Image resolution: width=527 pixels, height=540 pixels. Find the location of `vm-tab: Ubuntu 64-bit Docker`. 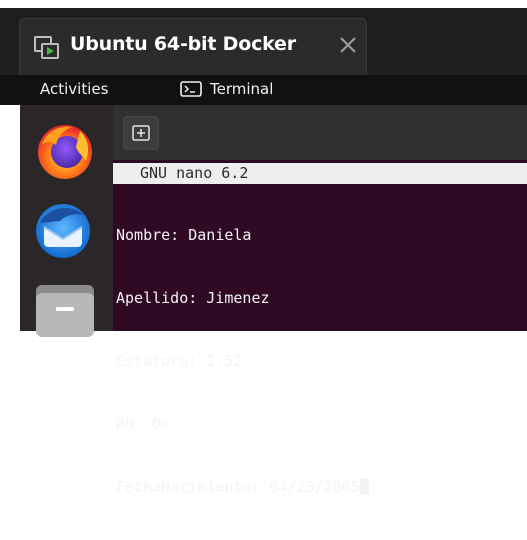

vm-tab: Ubuntu 64-bit Docker is located at coordinates (193, 46).